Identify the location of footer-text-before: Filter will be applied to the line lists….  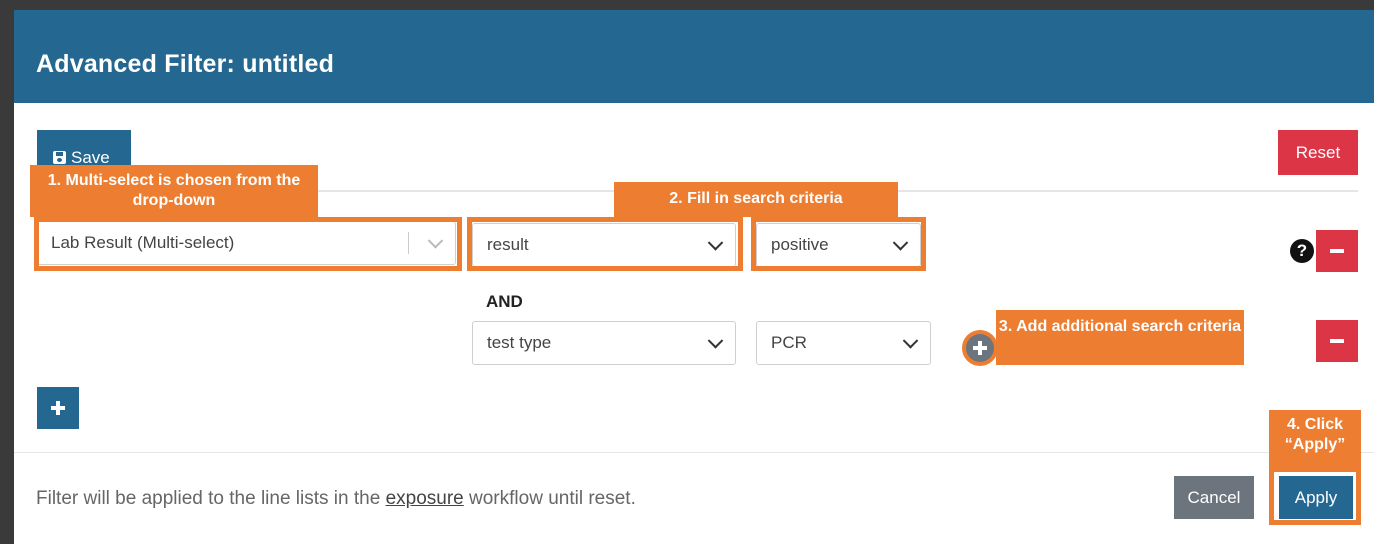
(211, 498).